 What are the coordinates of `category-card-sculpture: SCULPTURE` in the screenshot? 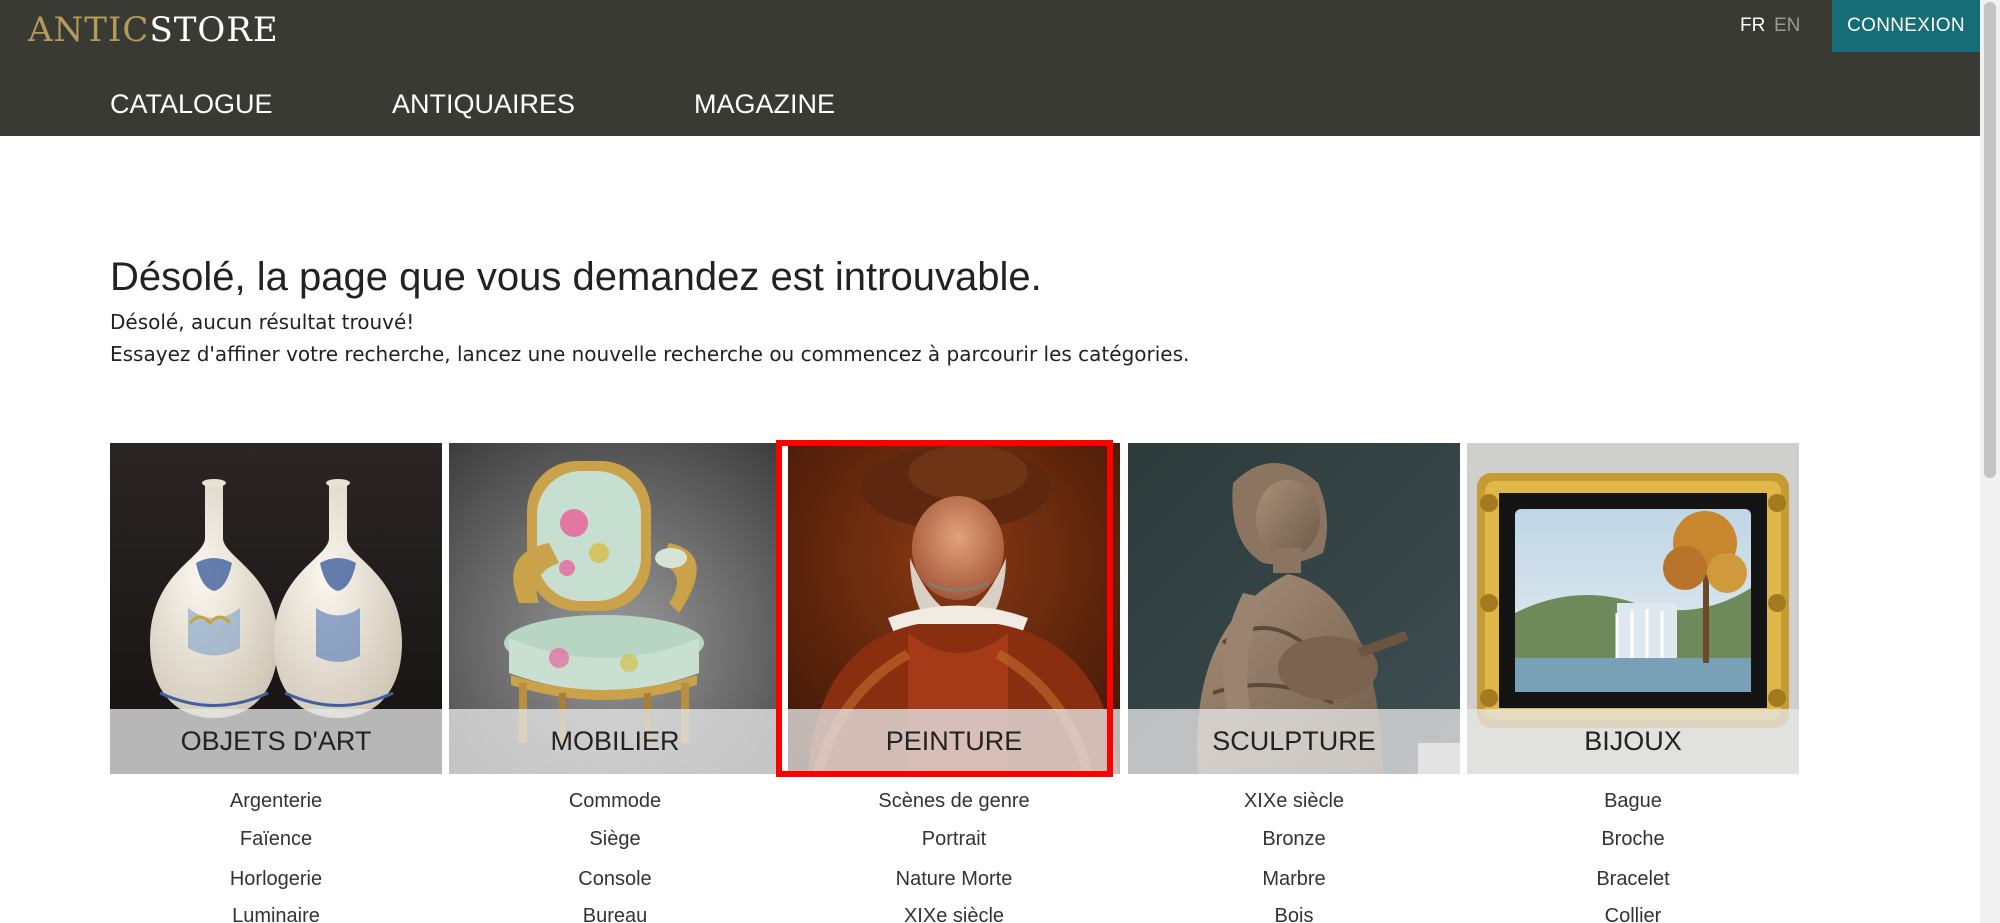 It's located at (1294, 608).